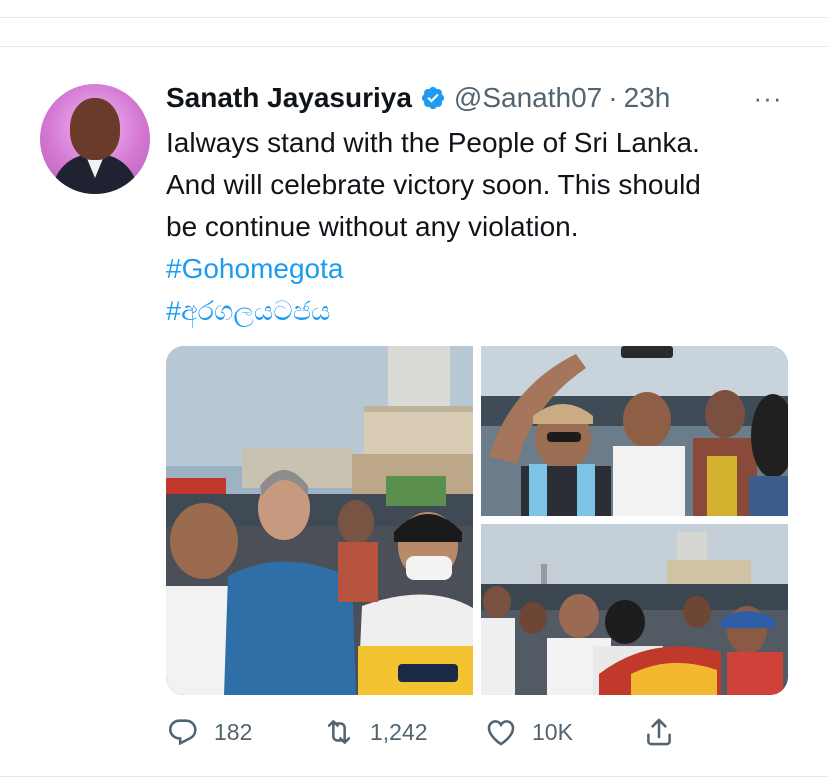 The image size is (828, 782). I want to click on reply-count: 182, so click(233, 731).